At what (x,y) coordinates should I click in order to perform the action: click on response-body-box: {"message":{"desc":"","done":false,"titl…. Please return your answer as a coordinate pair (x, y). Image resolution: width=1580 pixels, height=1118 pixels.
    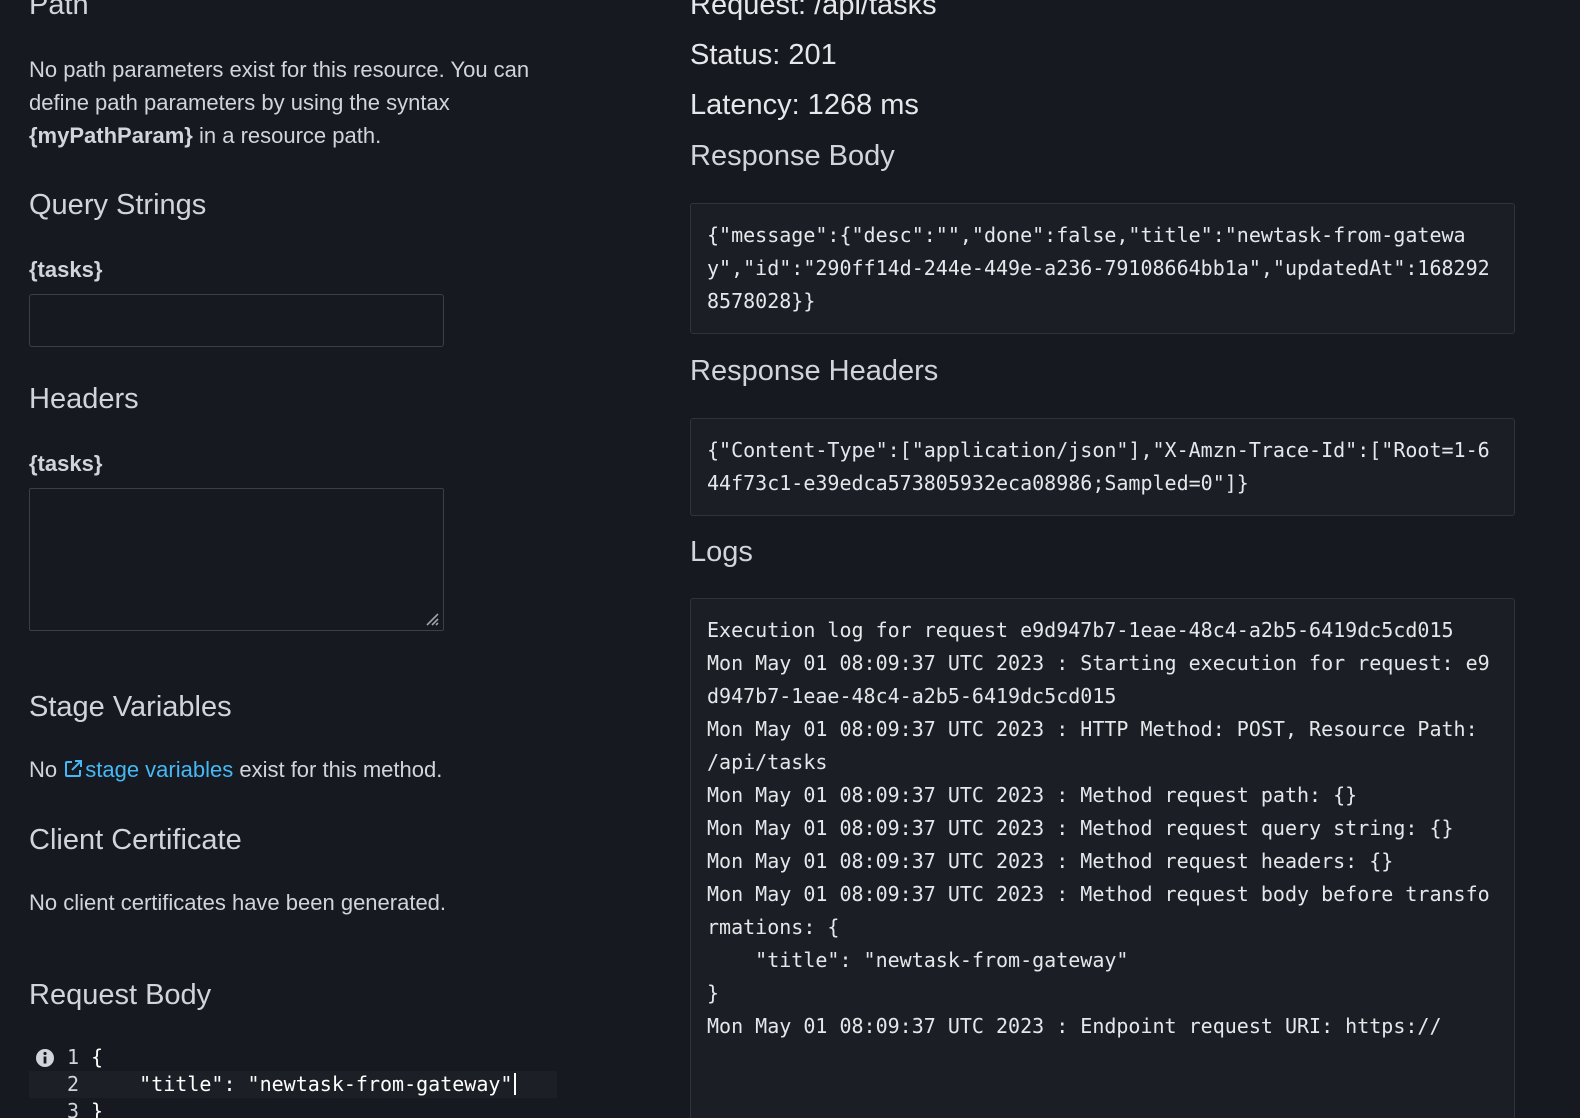
    Looking at the image, I should click on (1102, 268).